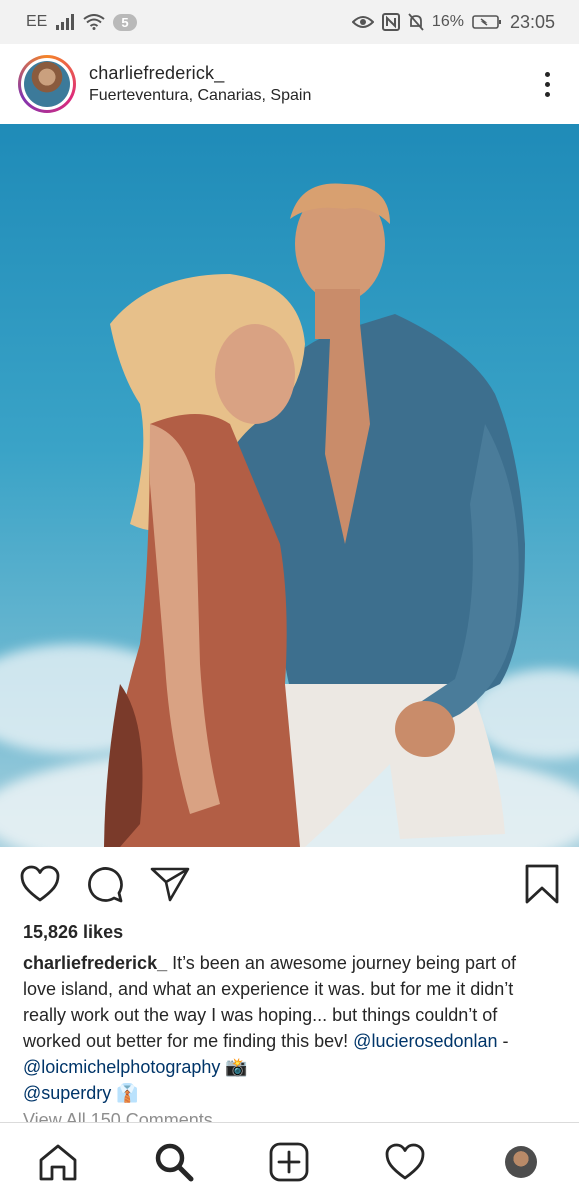 This screenshot has height=1200, width=579. Describe the element at coordinates (95, 963) in the screenshot. I see `caption-username: charliefrederick_` at that location.